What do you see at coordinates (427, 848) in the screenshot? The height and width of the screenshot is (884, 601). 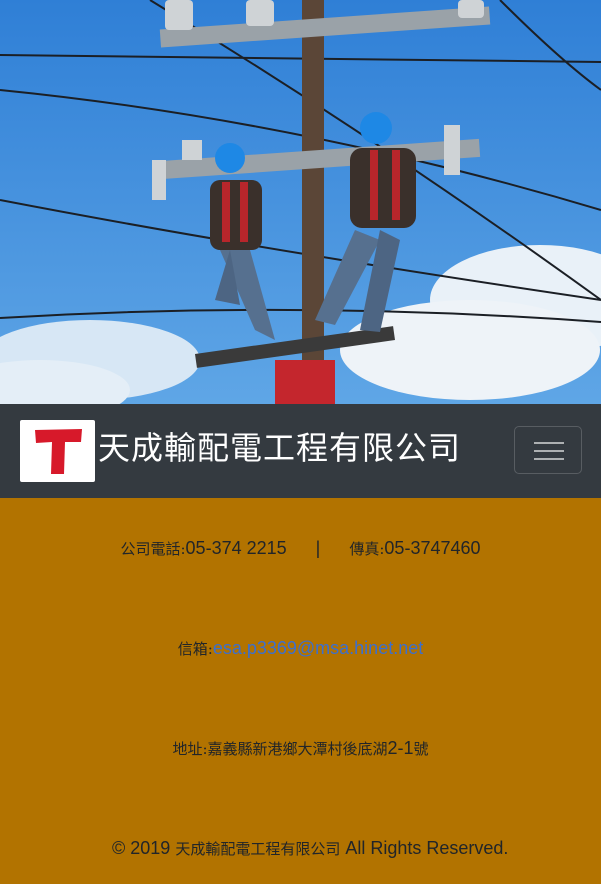 I see `copyright-rights: All Rights Reserved.` at bounding box center [427, 848].